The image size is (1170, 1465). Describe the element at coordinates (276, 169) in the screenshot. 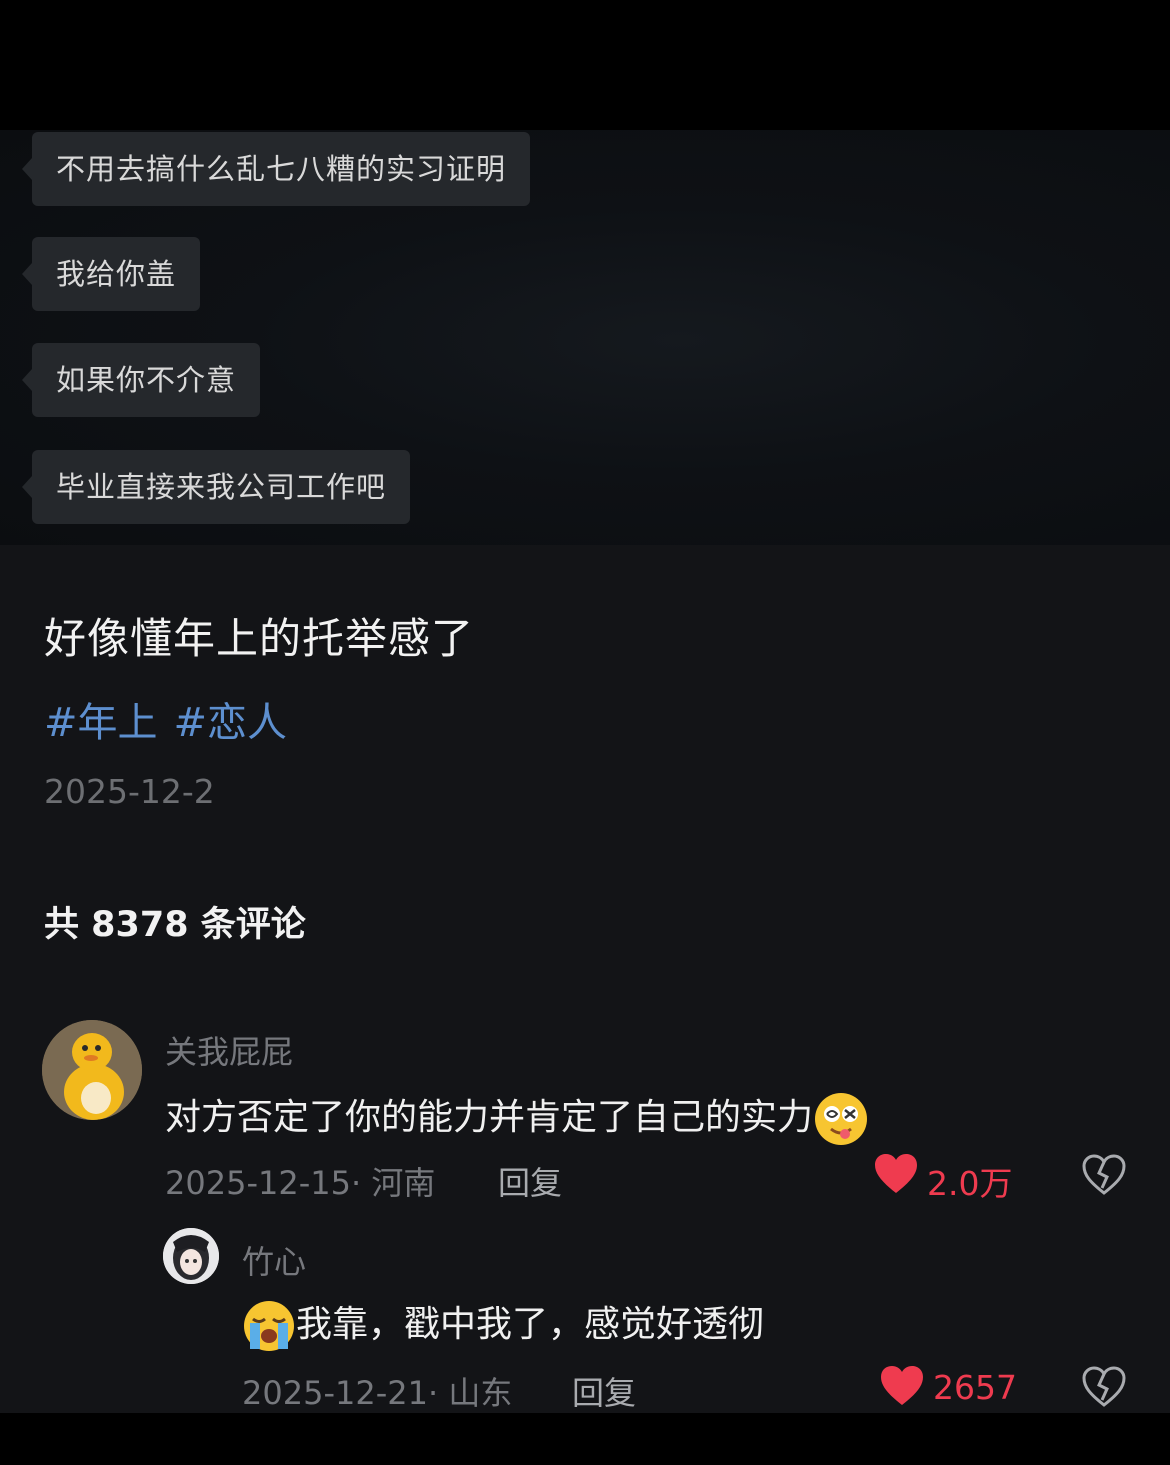

I see `chat-bubble: 不用去搞什么乱七八糟的实习证明` at that location.